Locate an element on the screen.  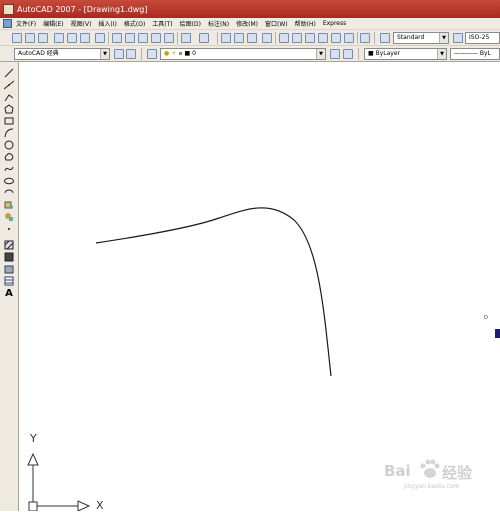
pan-icon is located at coordinates (226, 38).